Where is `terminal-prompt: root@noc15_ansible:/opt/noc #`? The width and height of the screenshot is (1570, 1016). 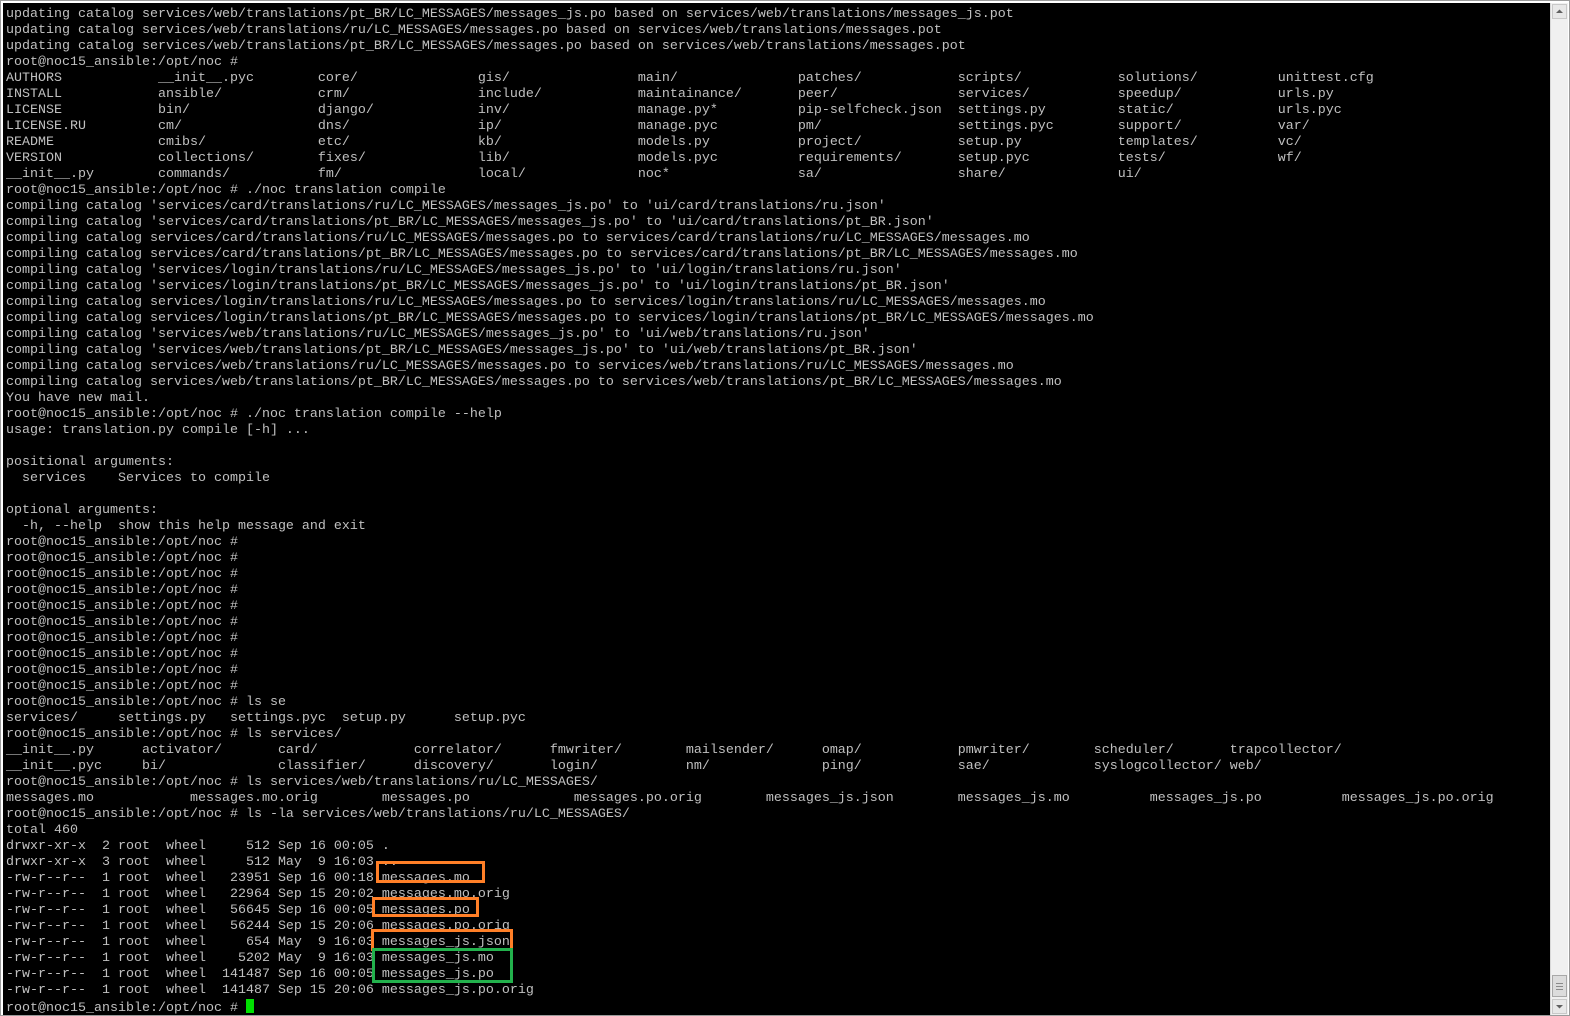
terminal-prompt: root@noc15_ansible:/opt/noc # is located at coordinates (126, 1008).